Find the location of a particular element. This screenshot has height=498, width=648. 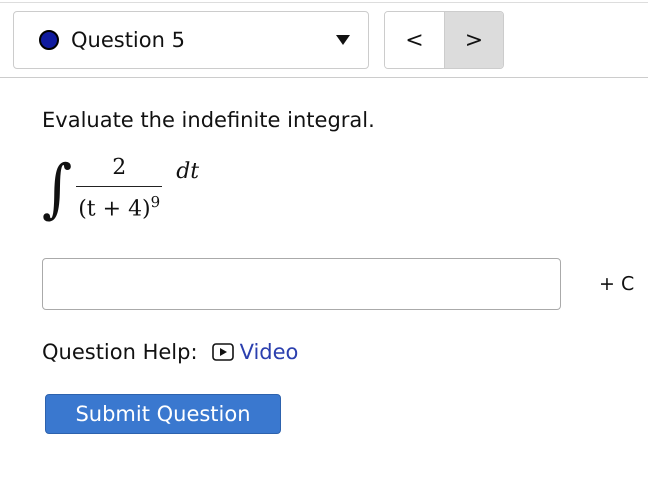

submit-button: Submit Question is located at coordinates (163, 414).